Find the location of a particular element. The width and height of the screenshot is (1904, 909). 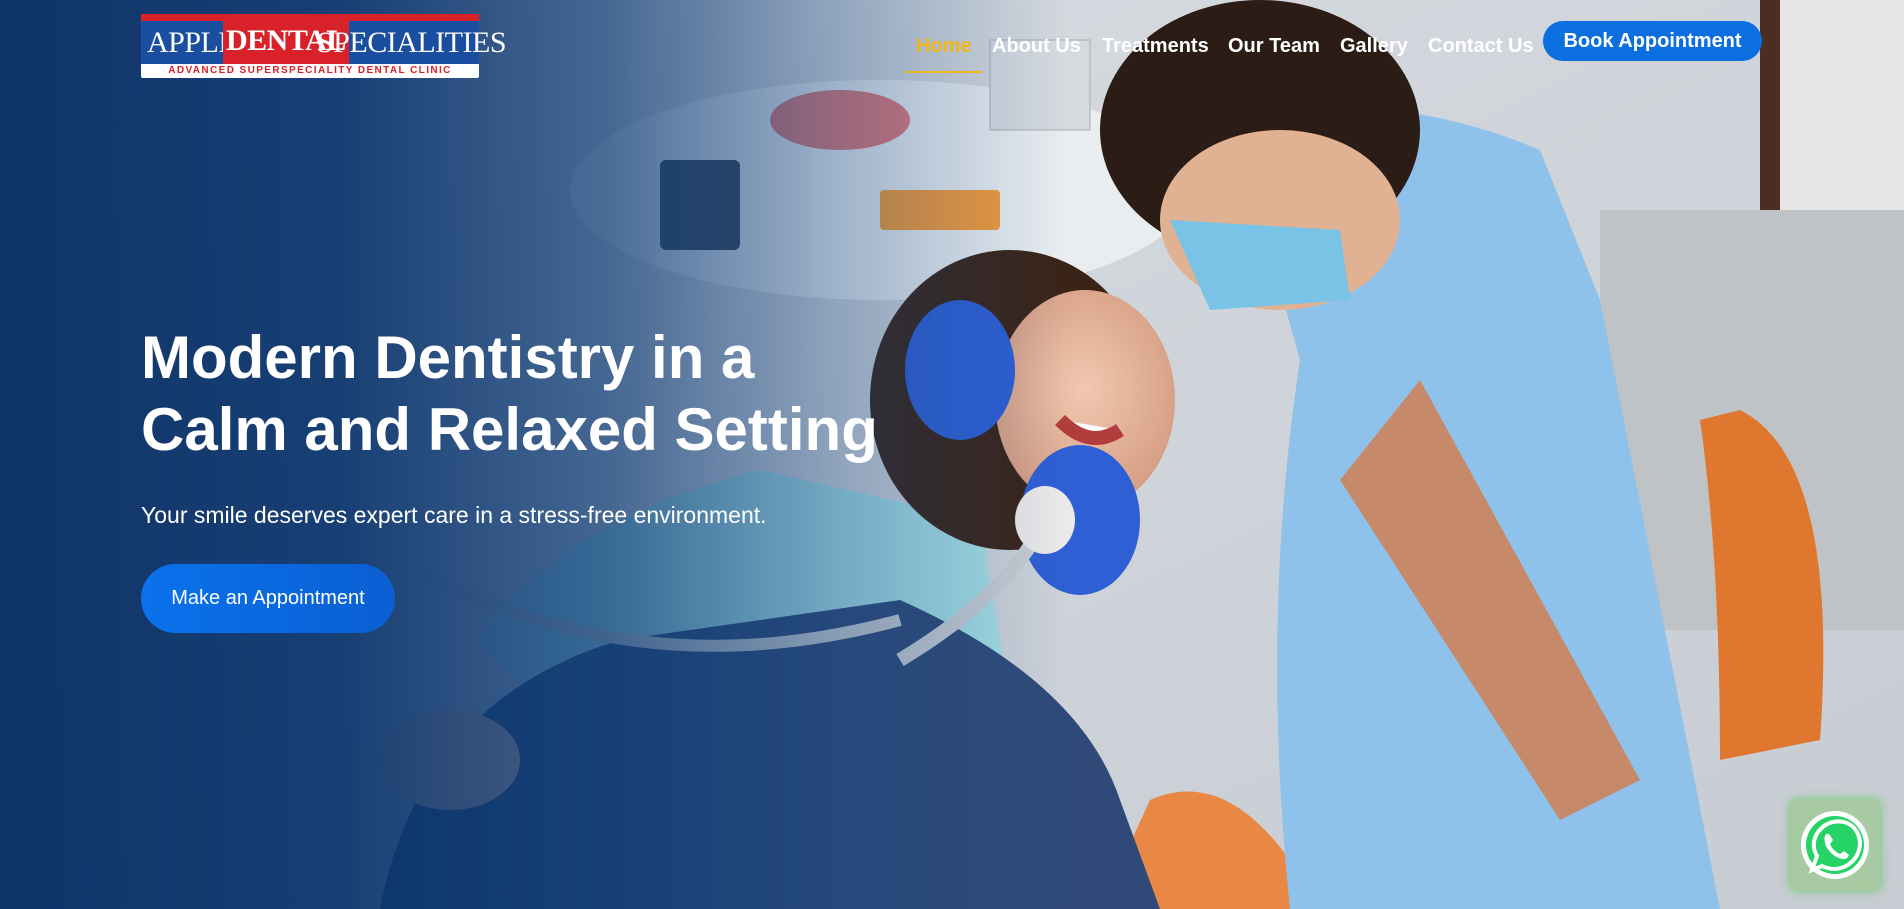

logo-tagline: ADVANCED SUPERSPECIALITY DENTAL CLINIC is located at coordinates (310, 70).